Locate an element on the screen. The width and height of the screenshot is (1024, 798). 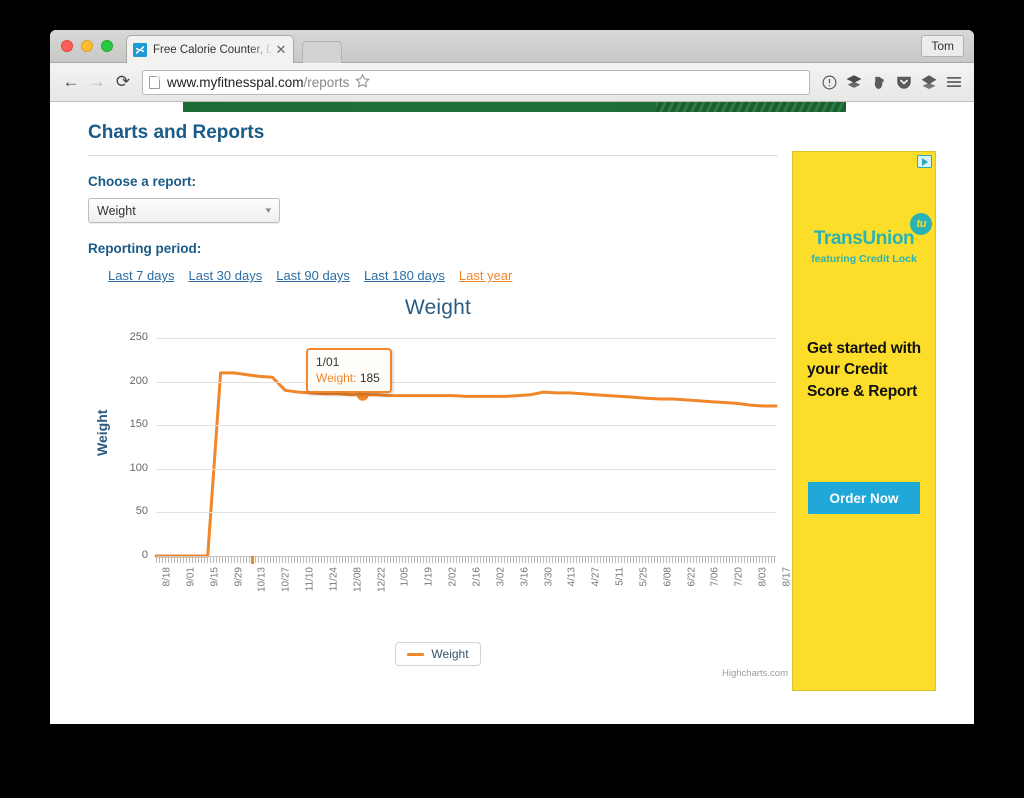
reload-icon: ⟳ is located at coordinates (123, 82).